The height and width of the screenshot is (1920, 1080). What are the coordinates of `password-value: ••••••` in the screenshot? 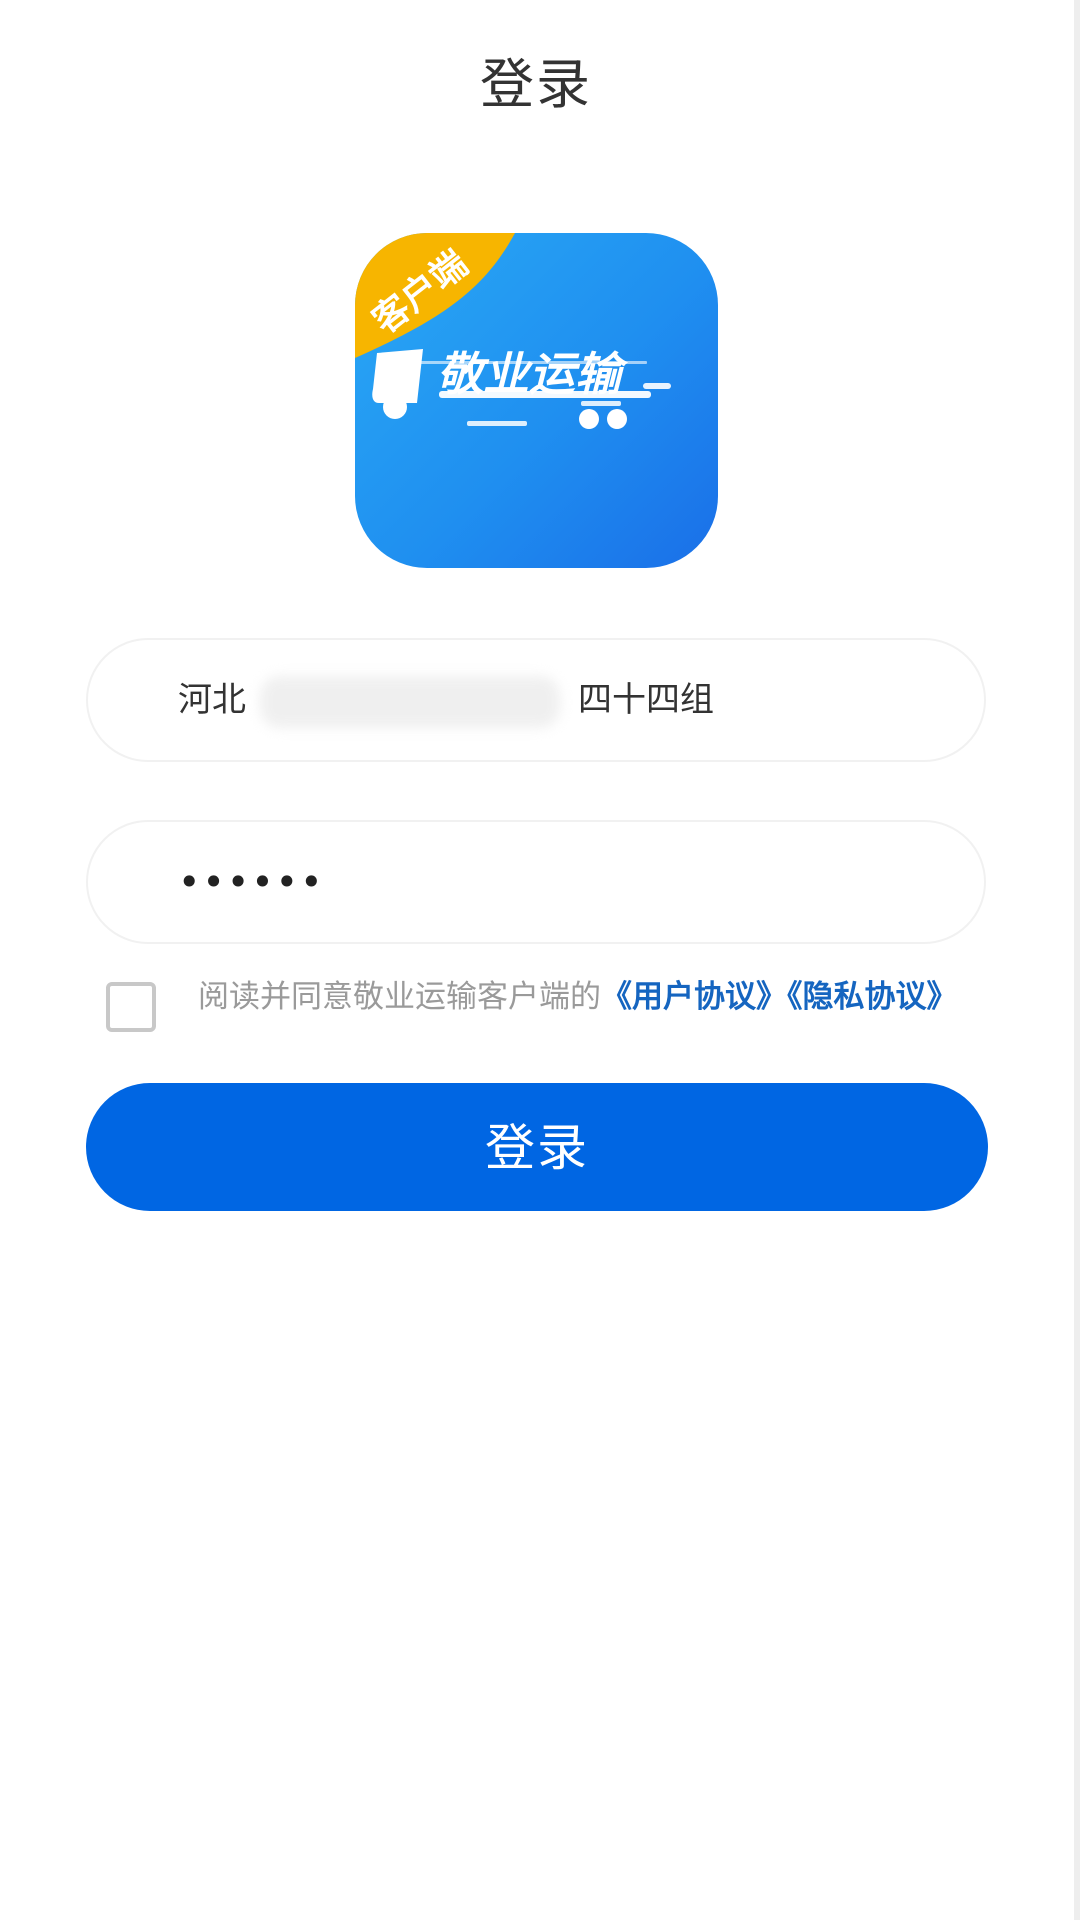 It's located at (251, 882).